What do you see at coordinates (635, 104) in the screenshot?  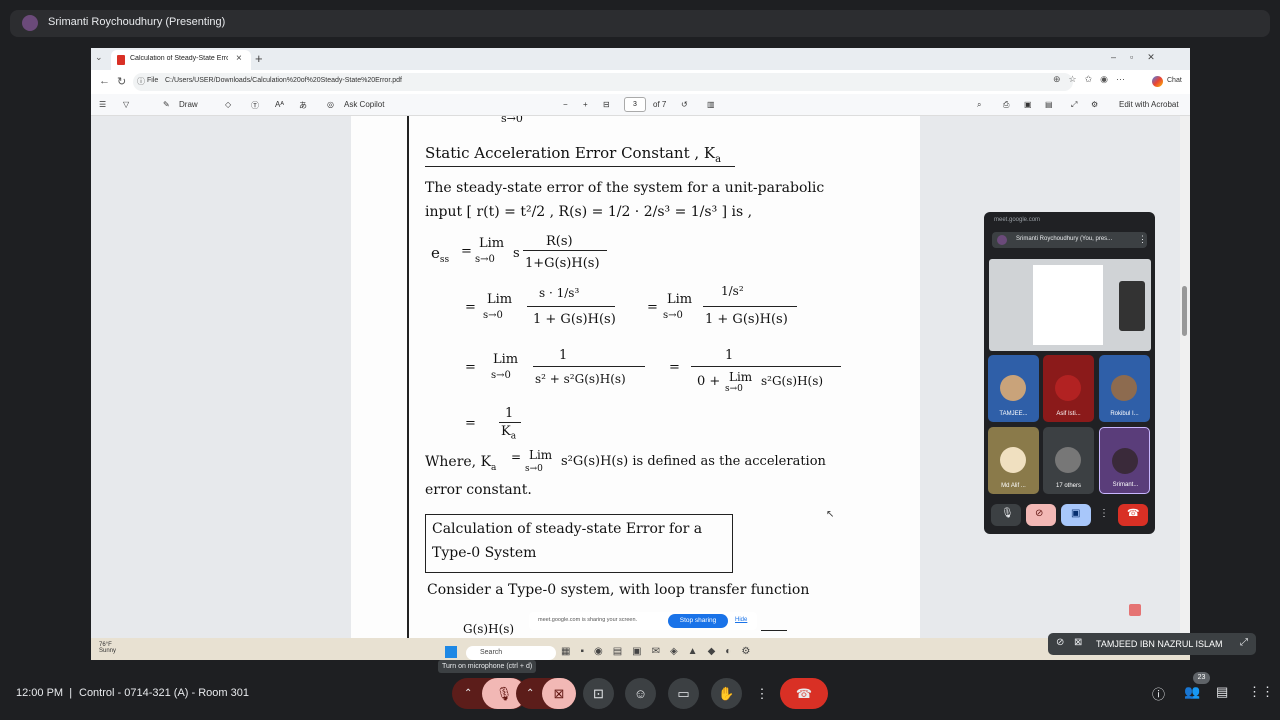 I see `page-number-input: 3` at bounding box center [635, 104].